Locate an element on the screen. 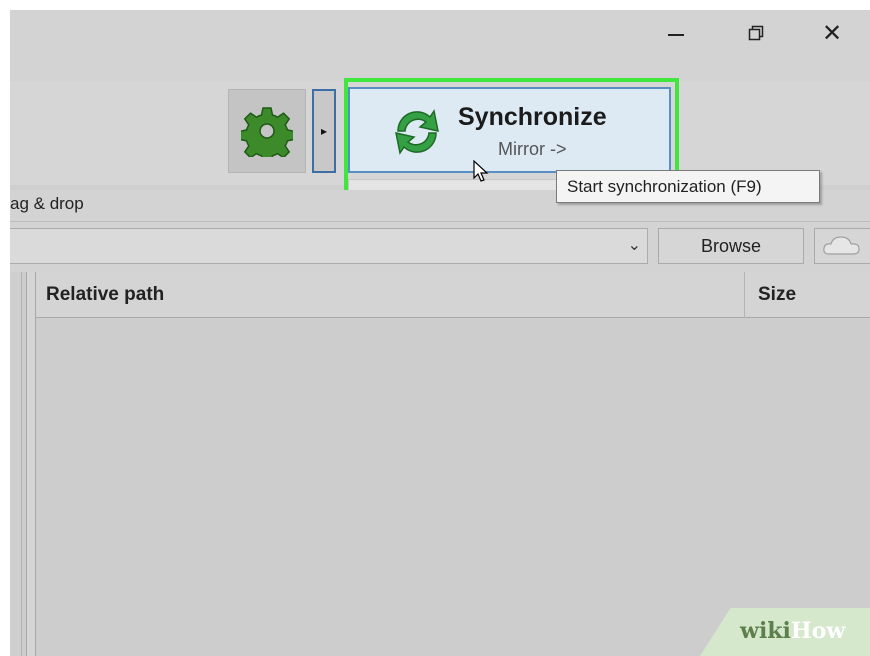  expand-arrow-button: ▸ is located at coordinates (324, 131).